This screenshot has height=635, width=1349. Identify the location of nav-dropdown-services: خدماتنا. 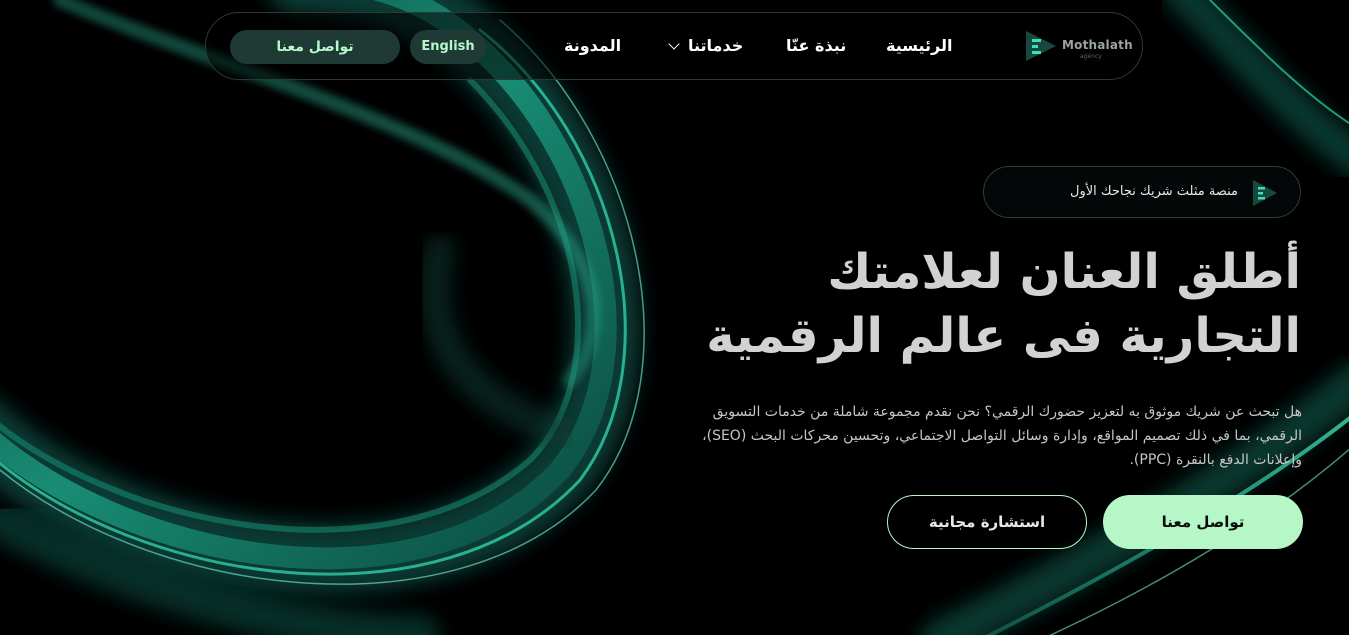
(706, 45).